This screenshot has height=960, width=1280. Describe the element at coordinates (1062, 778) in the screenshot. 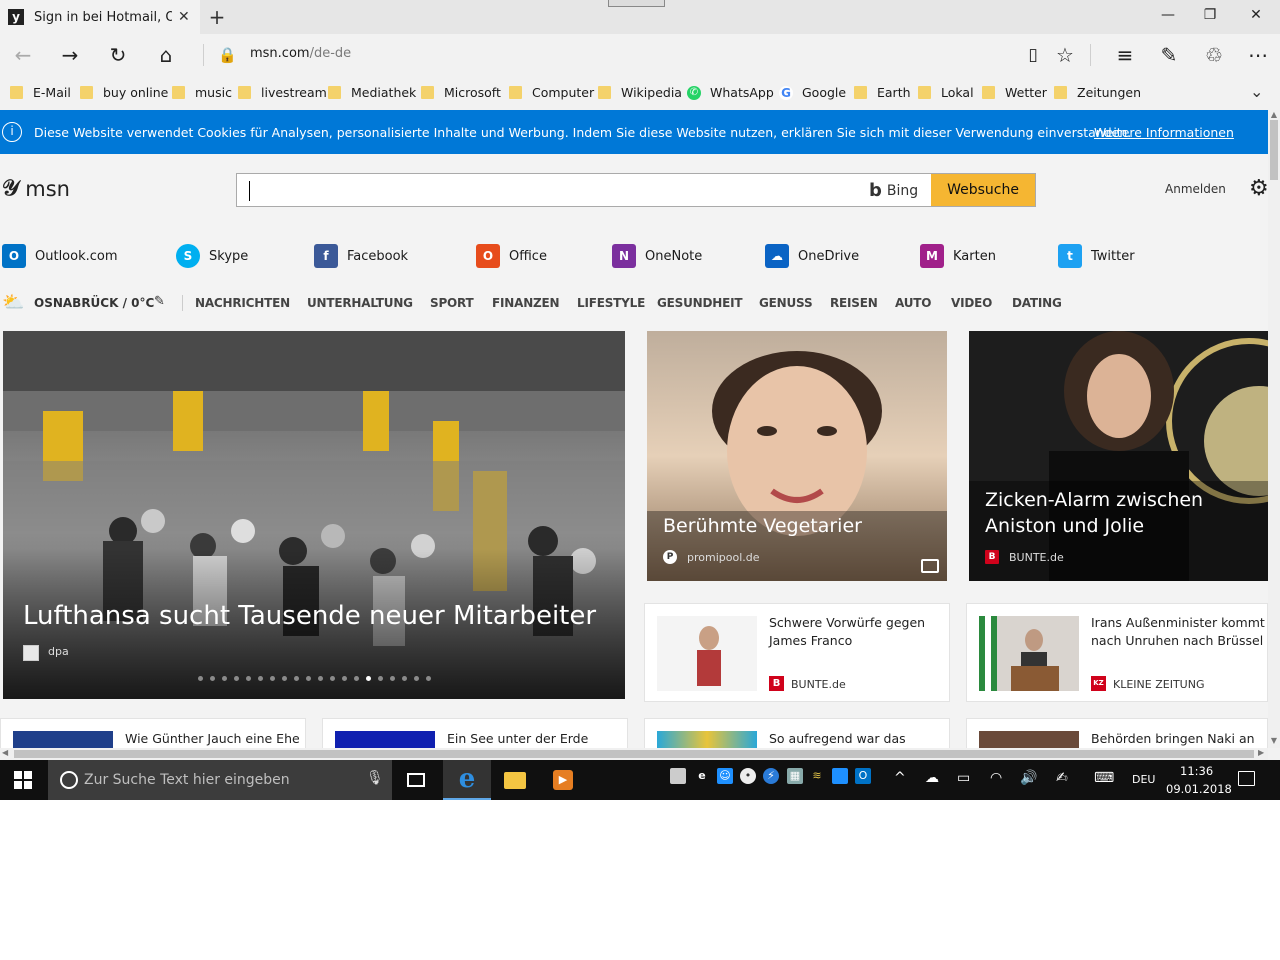

I see `pen-icon: ✍` at that location.